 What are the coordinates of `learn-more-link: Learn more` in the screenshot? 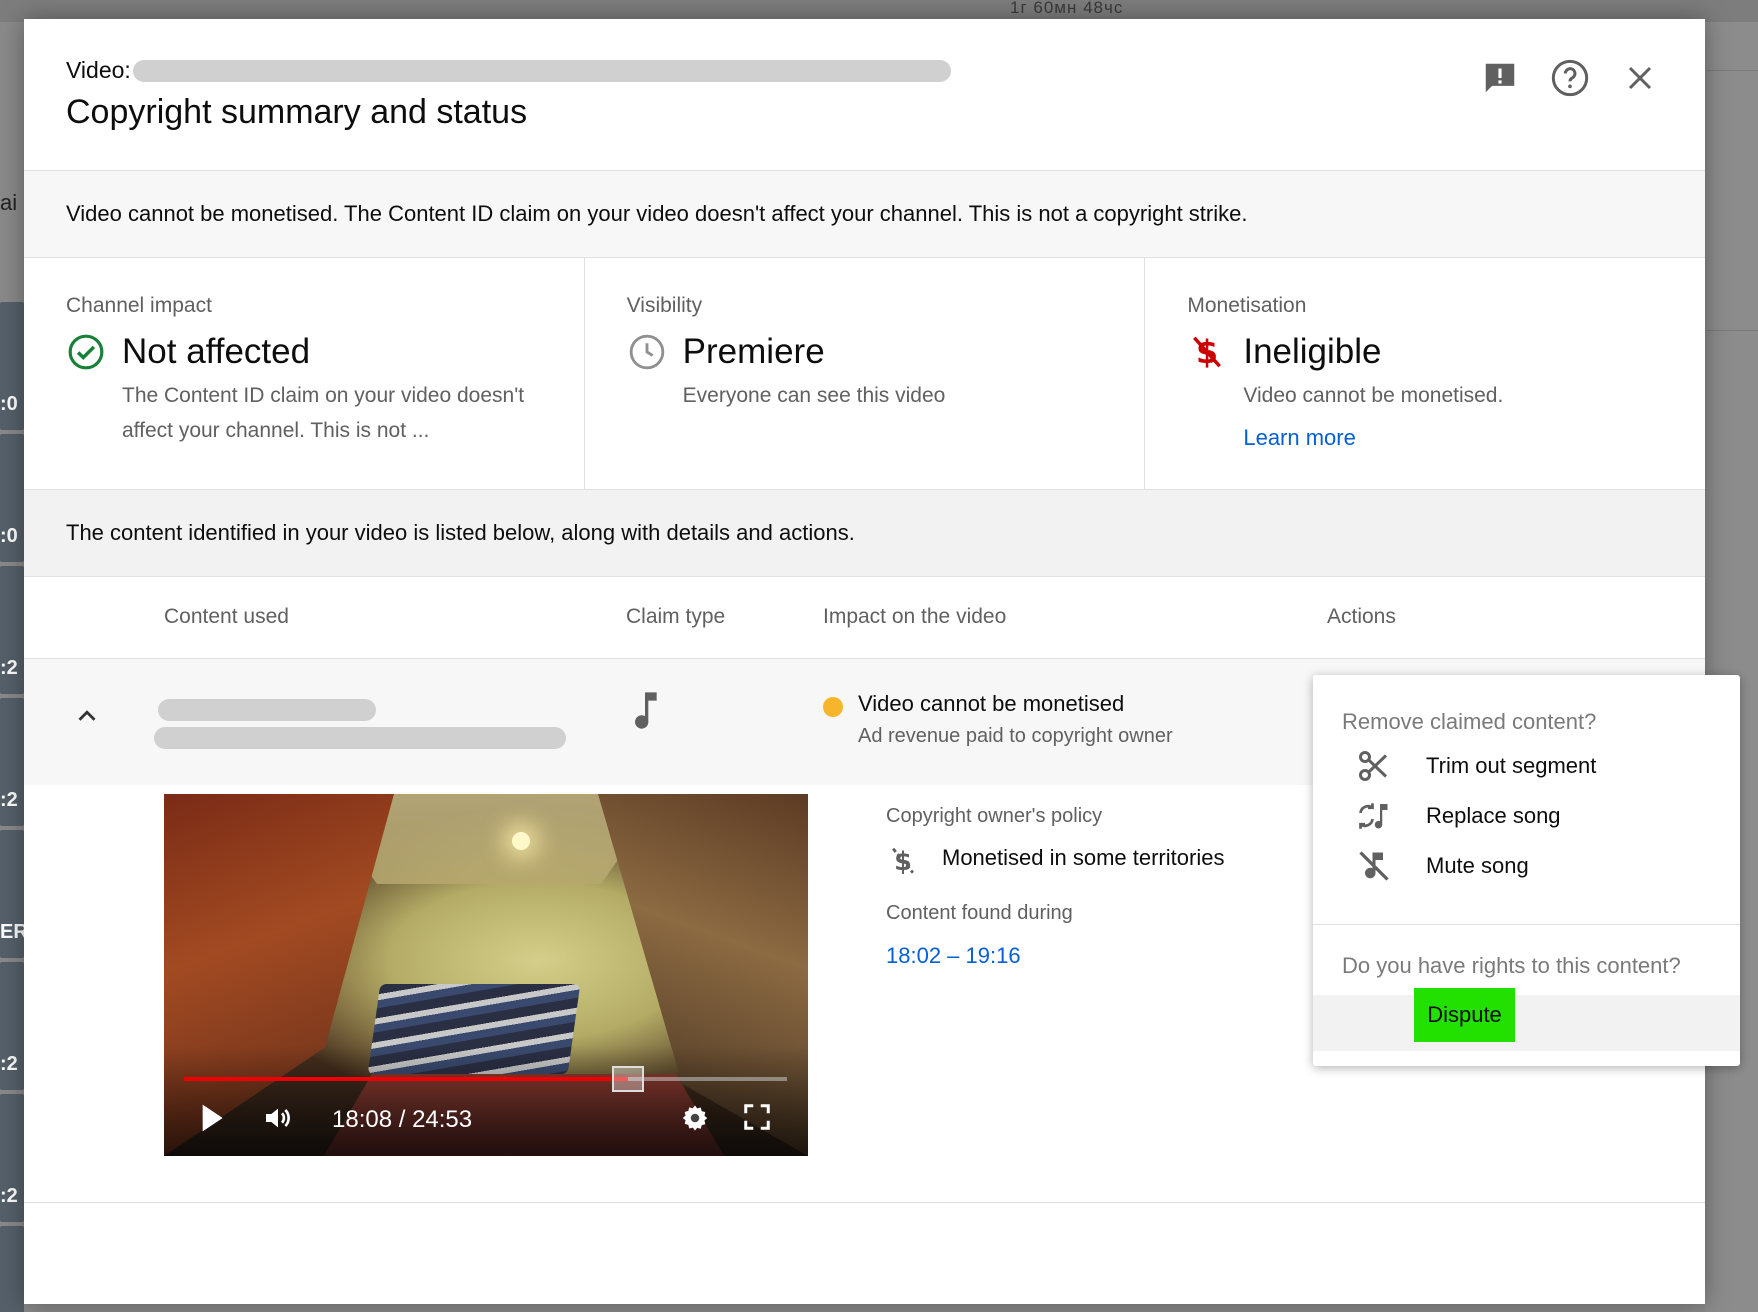 It's located at (1299, 438).